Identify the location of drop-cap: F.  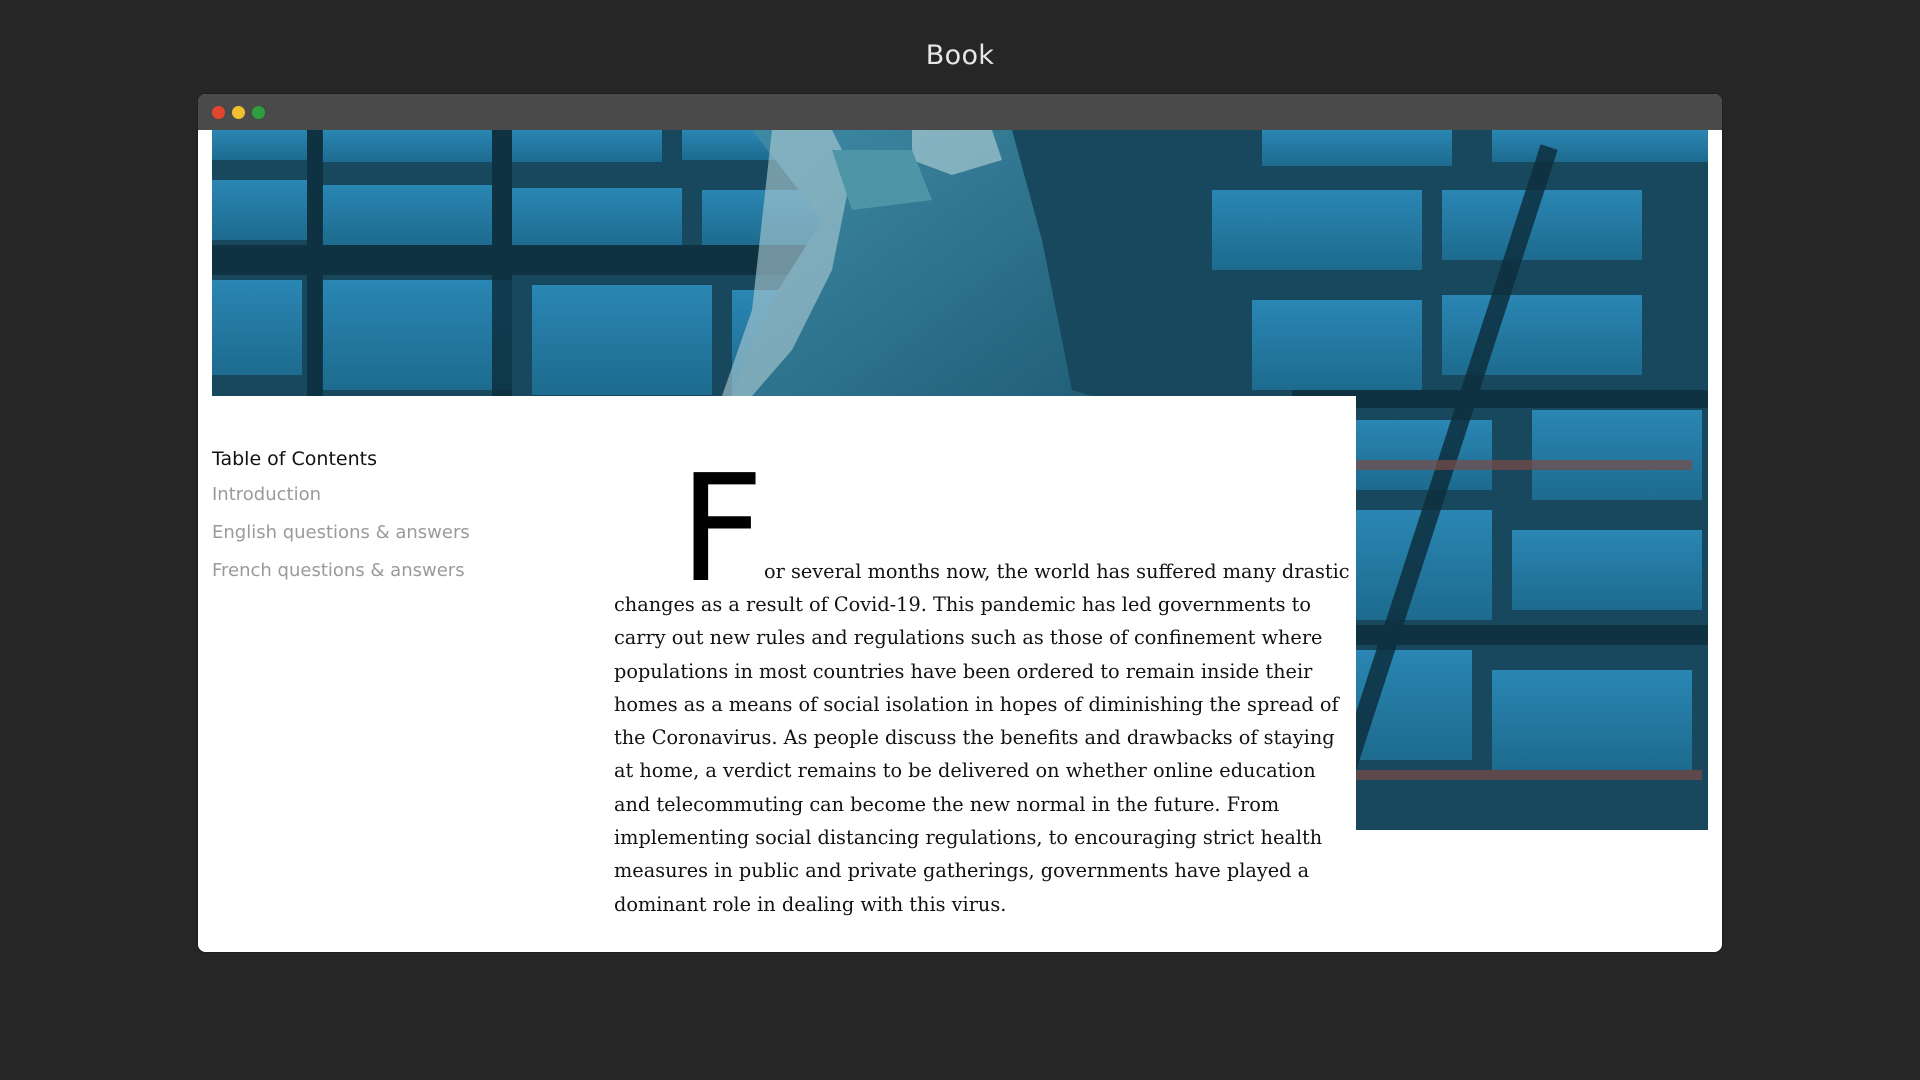
(722, 529).